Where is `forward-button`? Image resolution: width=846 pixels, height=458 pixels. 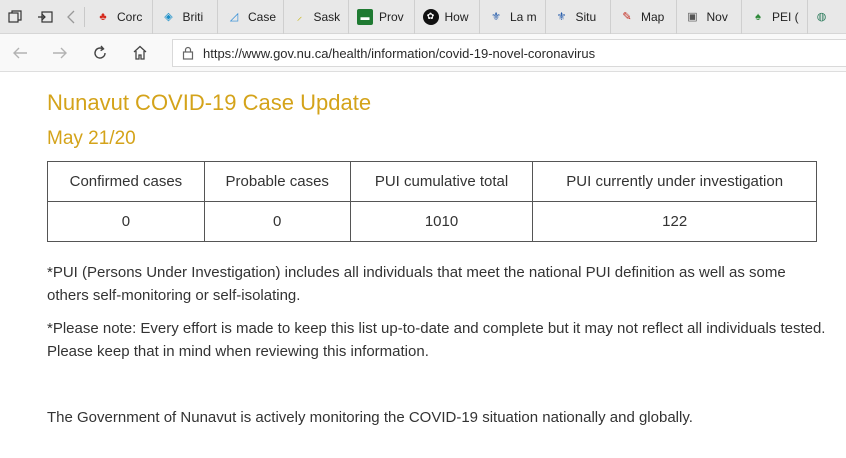
forward-button is located at coordinates (60, 53).